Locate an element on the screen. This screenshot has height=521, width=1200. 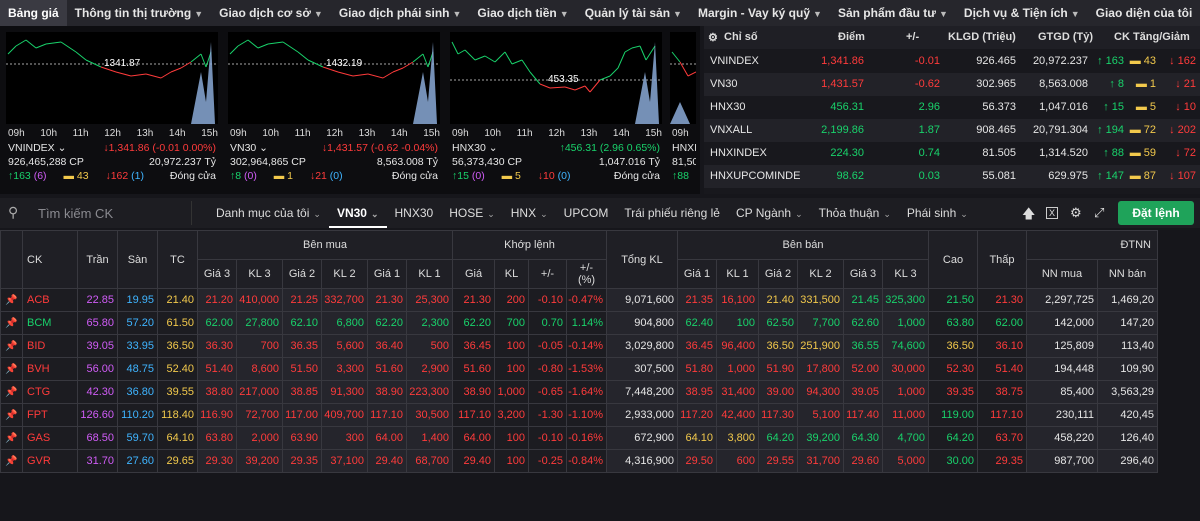
nav-item-3: Giao dịch phái sinh ▼ is located at coordinates (400, 13).